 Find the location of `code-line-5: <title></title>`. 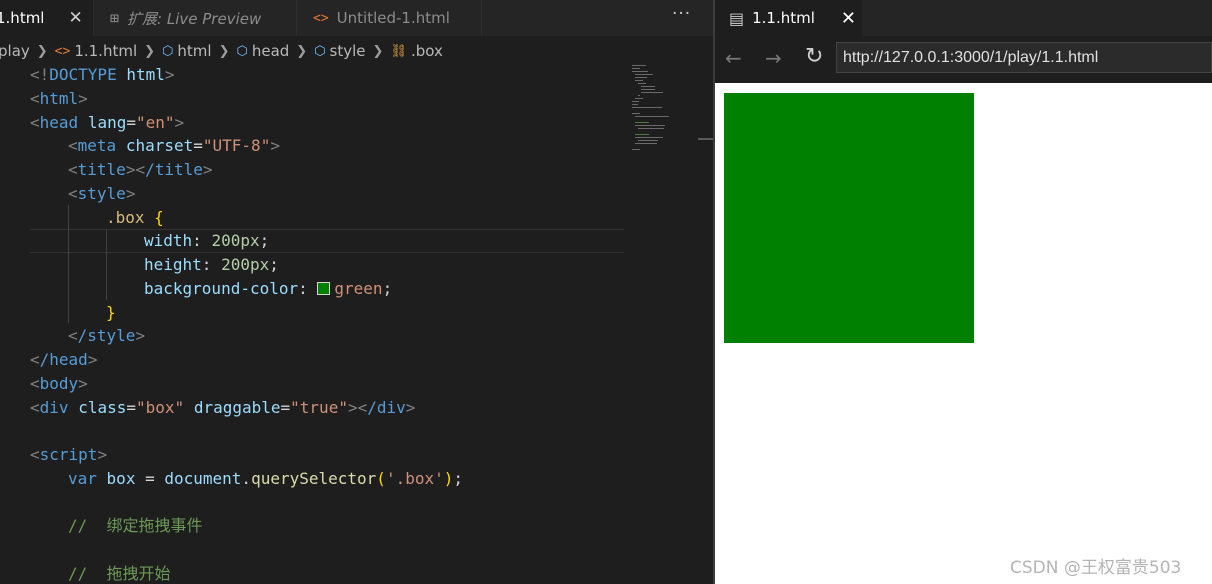

code-line-5: <title></title> is located at coordinates (140, 169).